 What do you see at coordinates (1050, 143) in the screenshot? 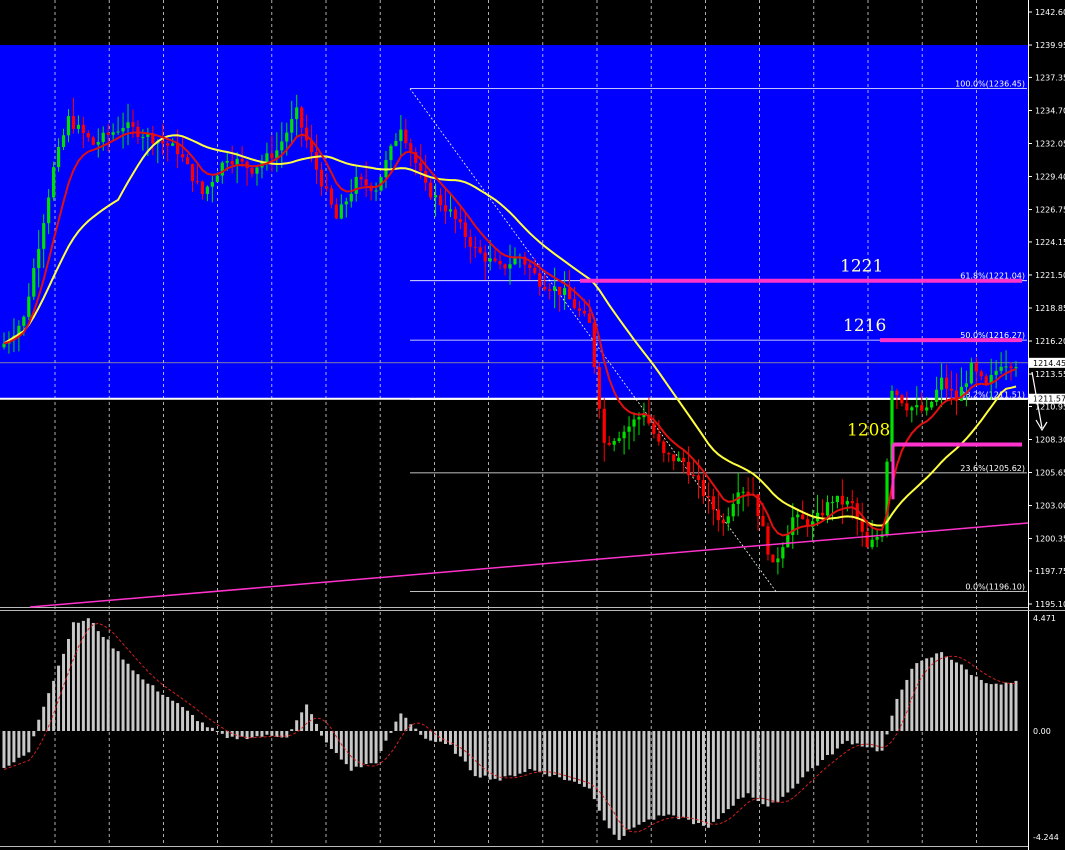
I see `price-axis-label: 1232.05` at bounding box center [1050, 143].